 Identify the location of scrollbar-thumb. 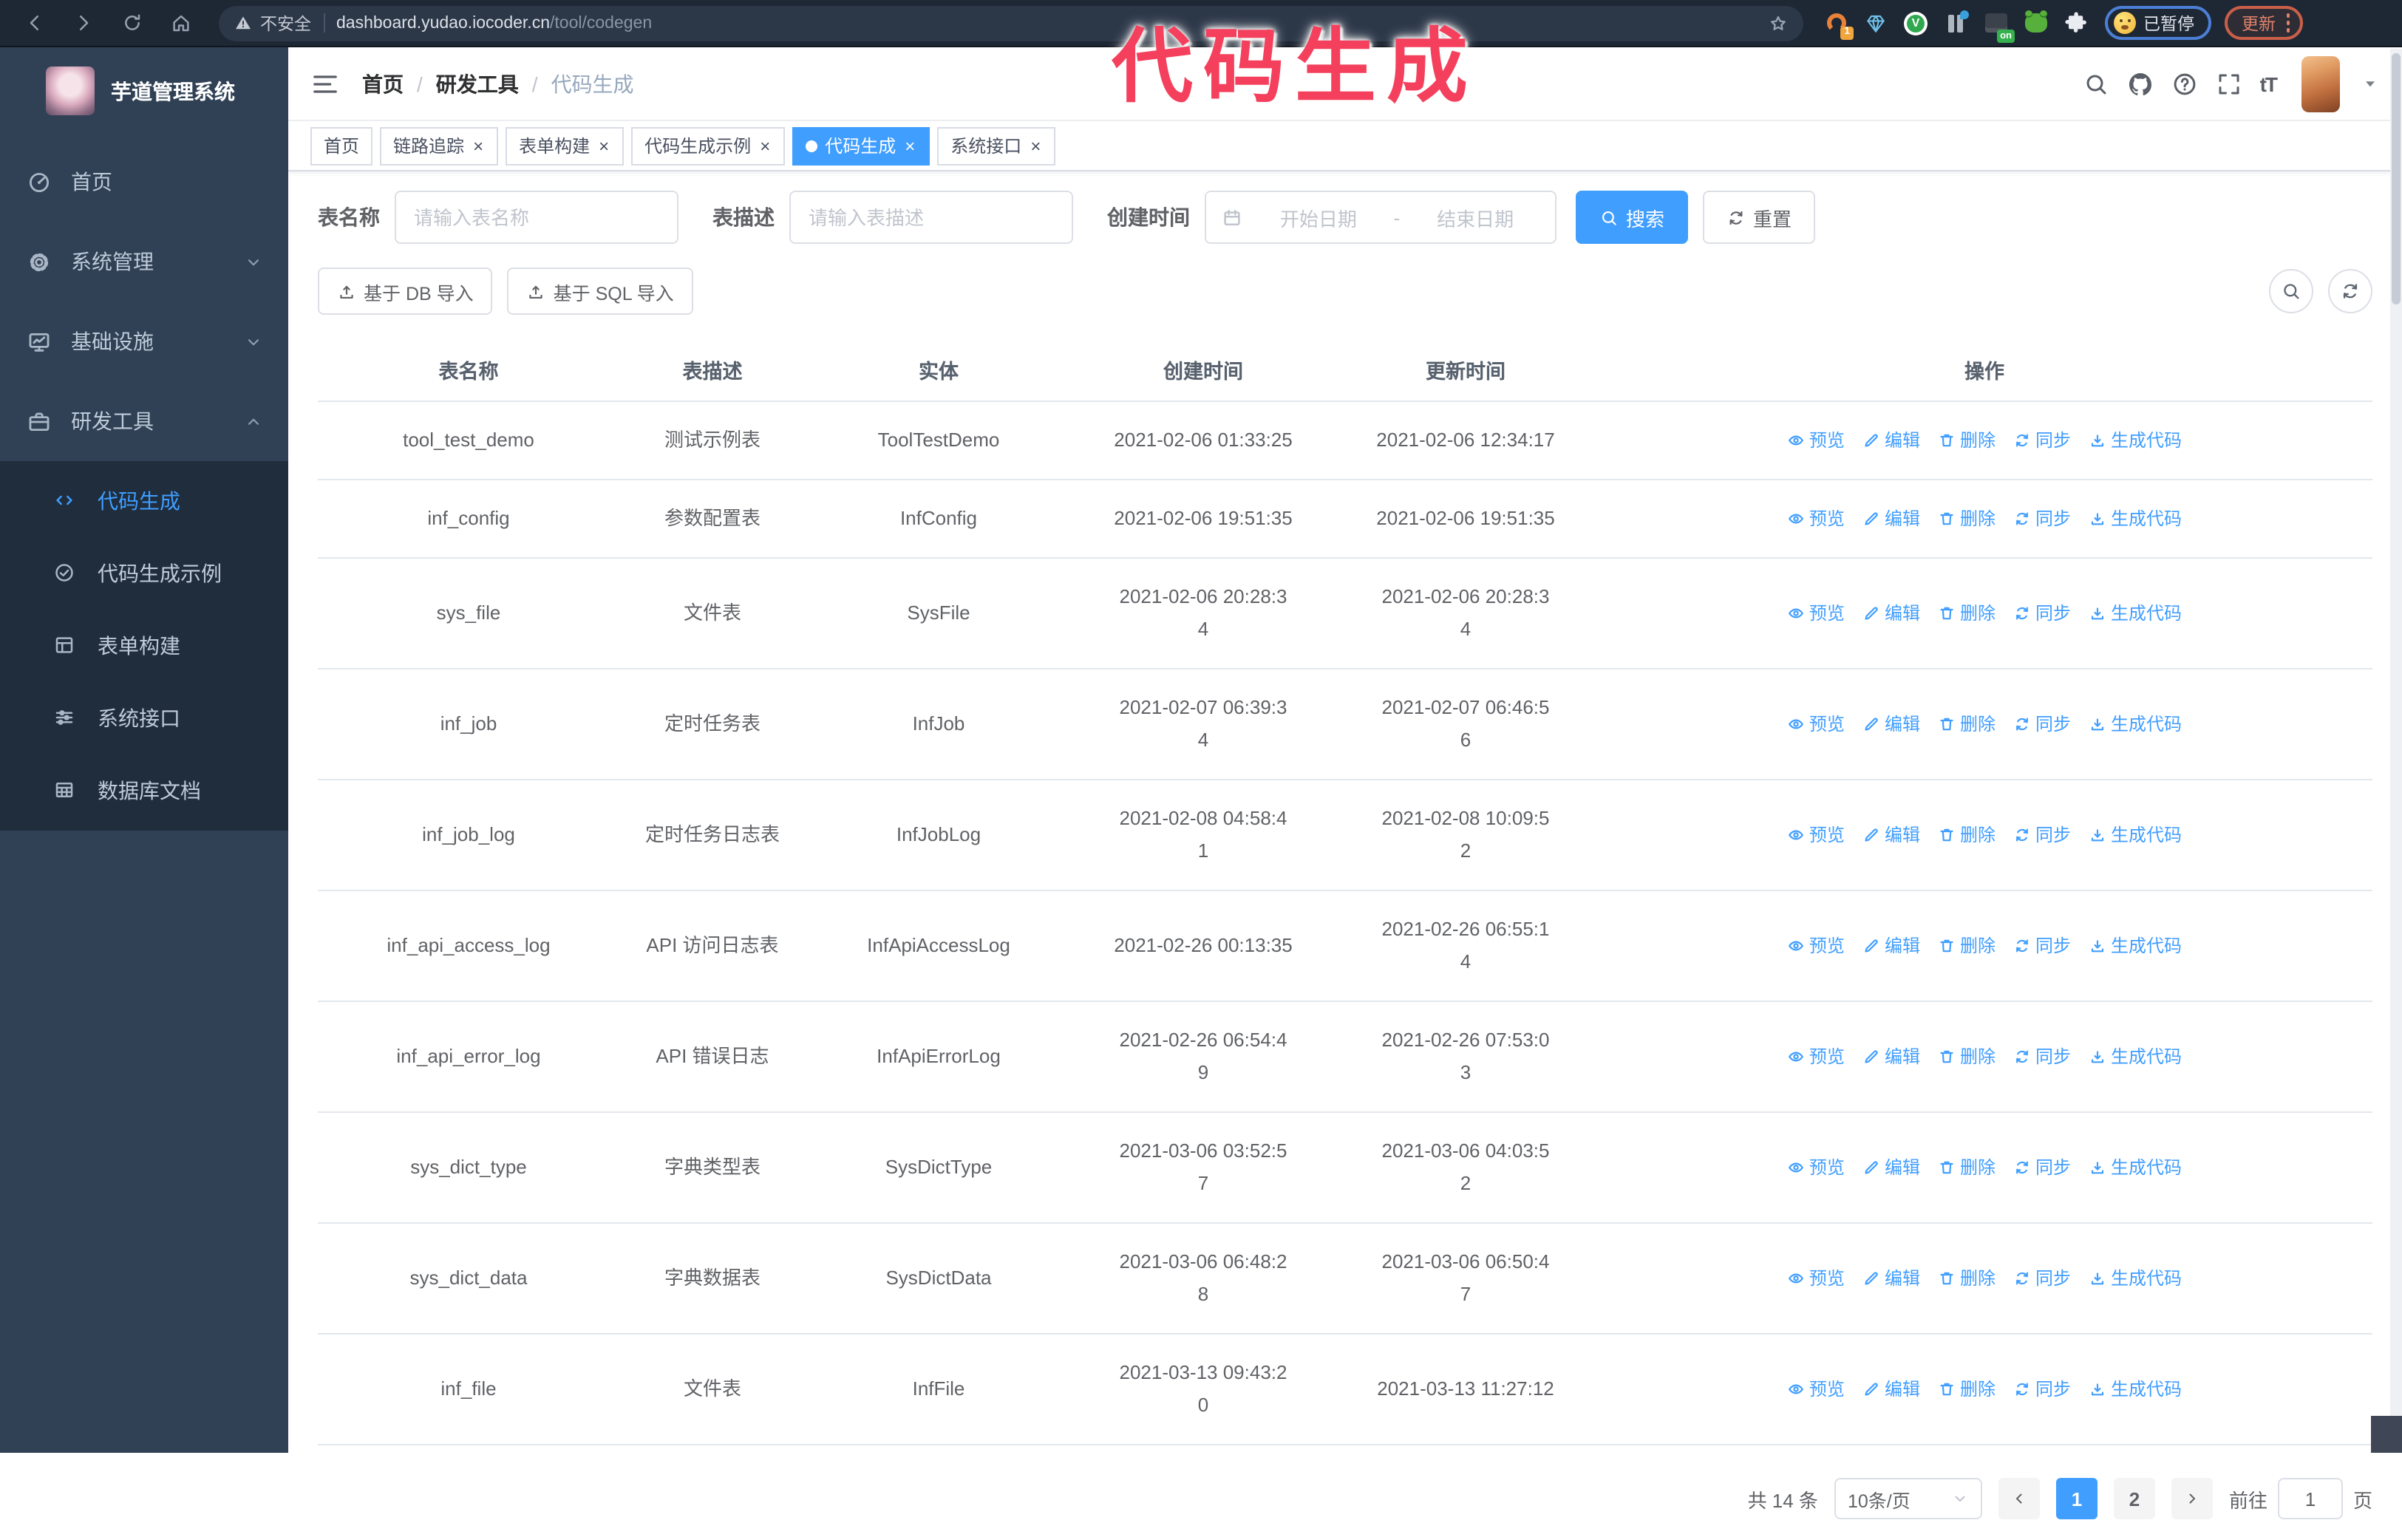
(2396, 178).